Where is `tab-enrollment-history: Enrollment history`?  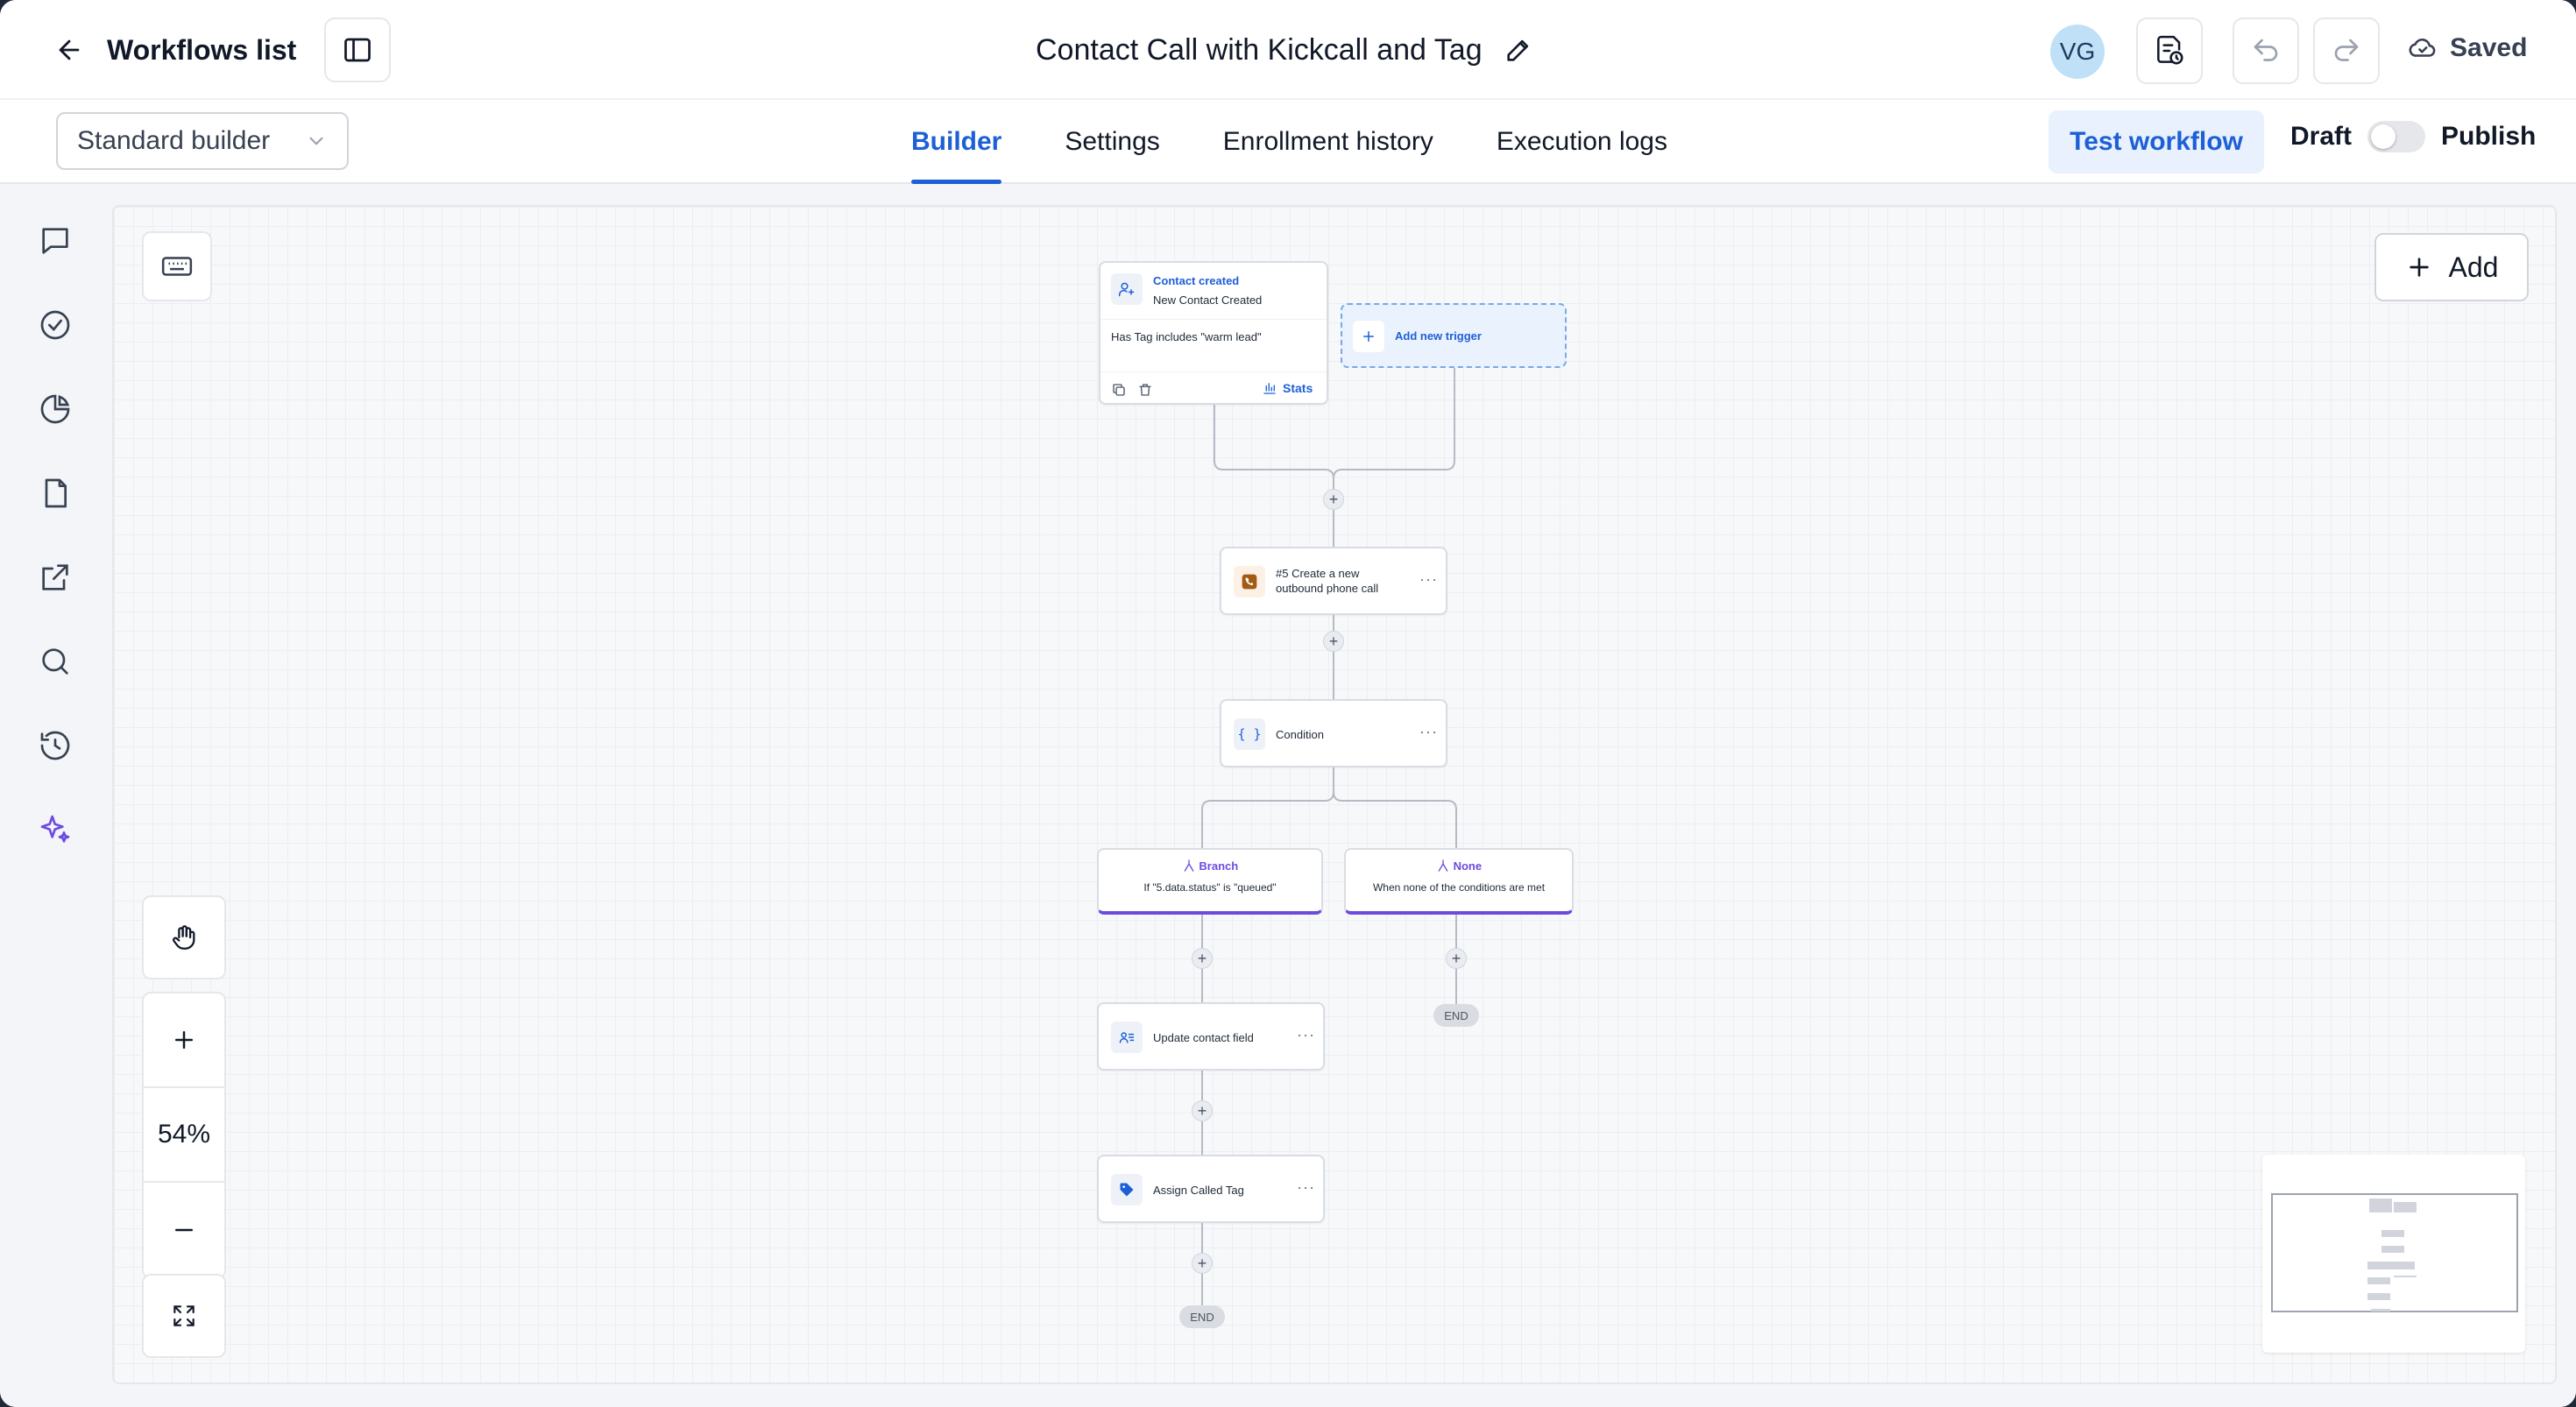
tab-enrollment-history: Enrollment history is located at coordinates (1328, 142).